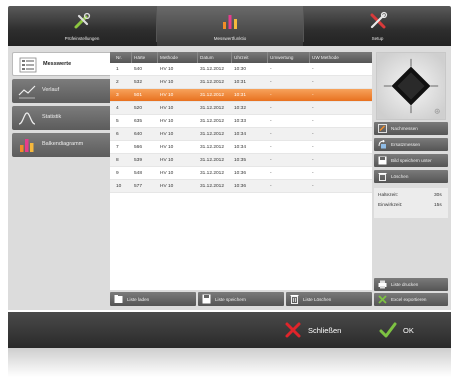 This screenshot has height=377, width=457. Describe the element at coordinates (400, 176) in the screenshot. I see `button-label: Löschen` at that location.